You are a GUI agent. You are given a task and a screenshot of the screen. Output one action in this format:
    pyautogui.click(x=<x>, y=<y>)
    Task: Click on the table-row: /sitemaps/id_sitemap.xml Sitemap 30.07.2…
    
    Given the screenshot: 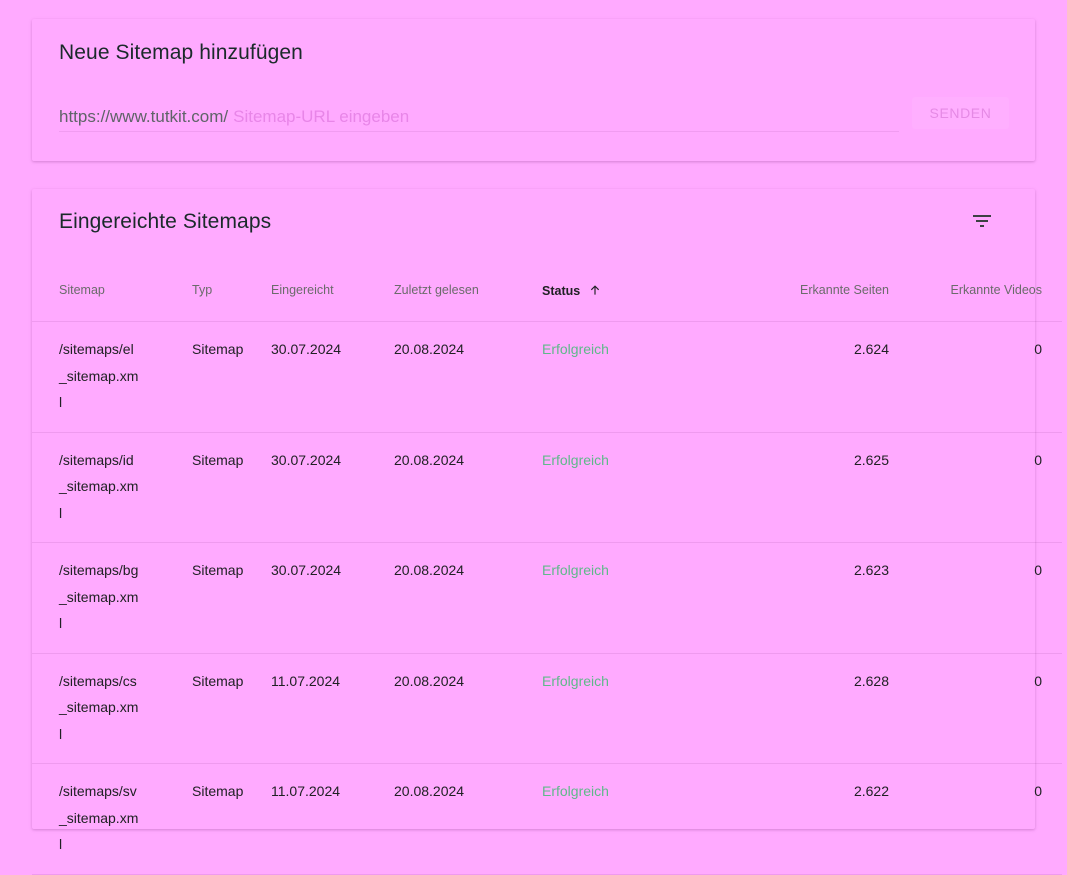 What is the action you would take?
    pyautogui.click(x=547, y=487)
    